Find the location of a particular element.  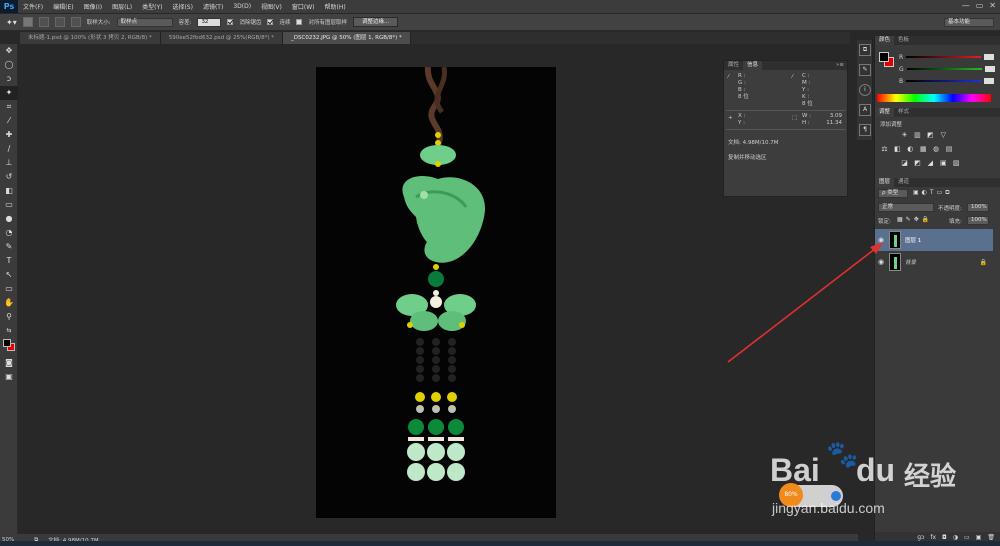

tab-untitled: 未标题-1.psd @ 100% (形状 3 拷贝 2, RGB/8) * is located at coordinates (90, 38).